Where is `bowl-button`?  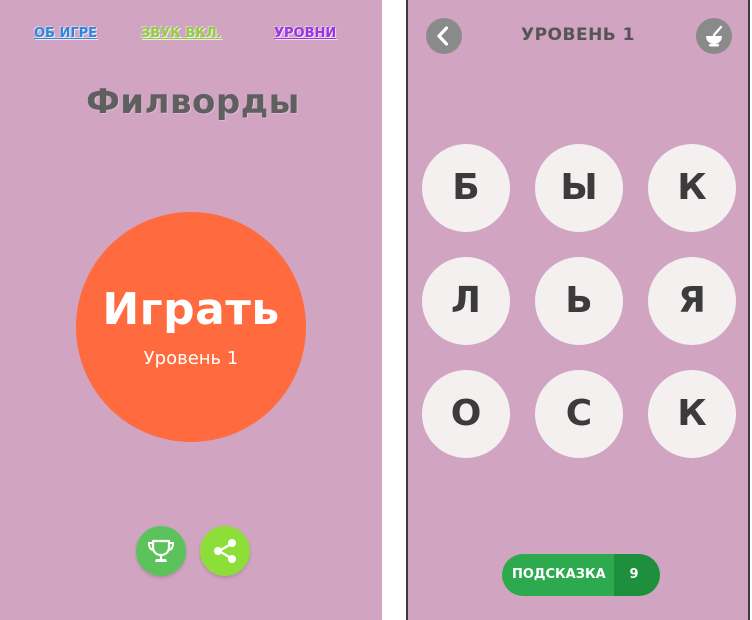
bowl-button is located at coordinates (714, 36).